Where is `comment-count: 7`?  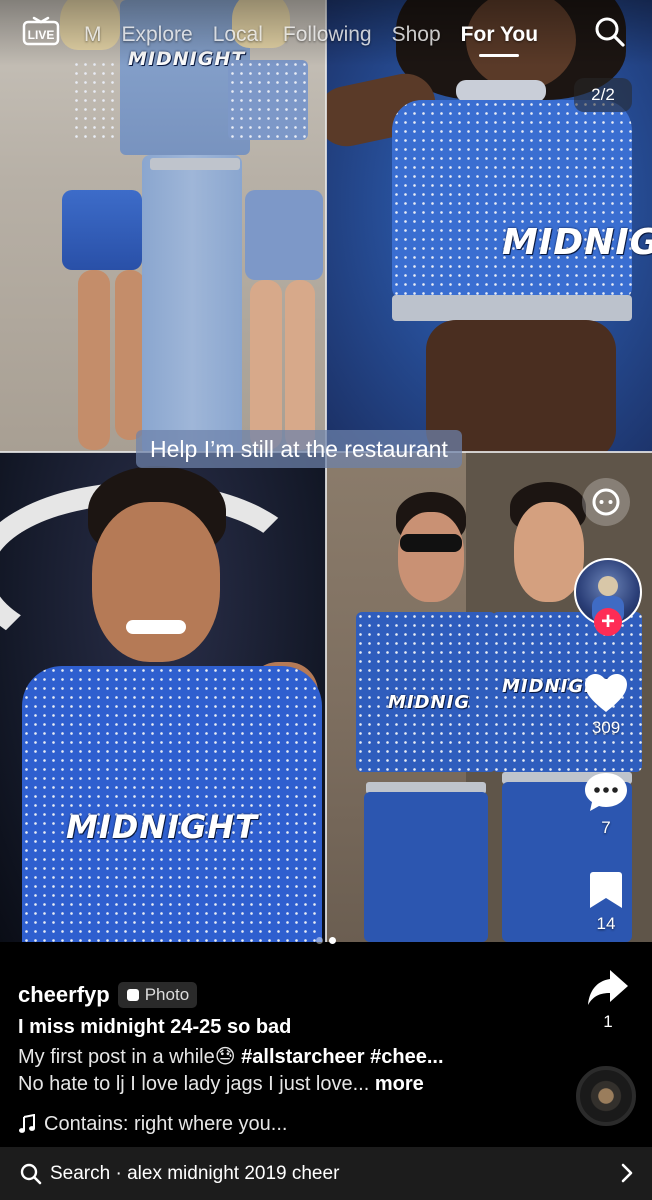 comment-count: 7 is located at coordinates (606, 827).